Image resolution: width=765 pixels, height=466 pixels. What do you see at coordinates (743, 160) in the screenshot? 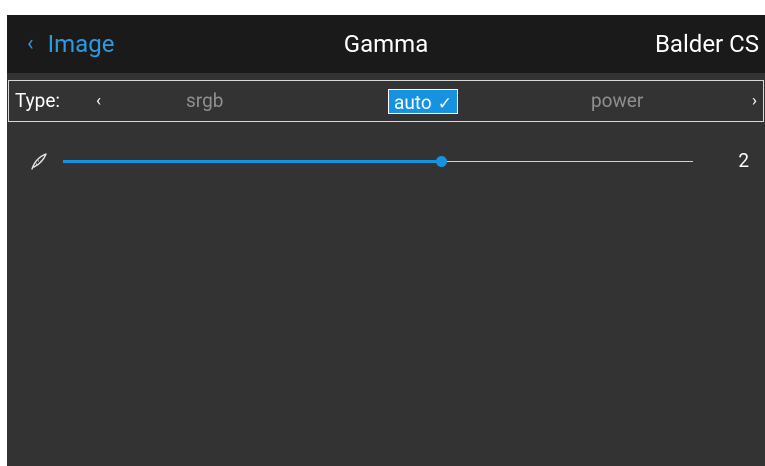
I see `gamma-value: 2` at bounding box center [743, 160].